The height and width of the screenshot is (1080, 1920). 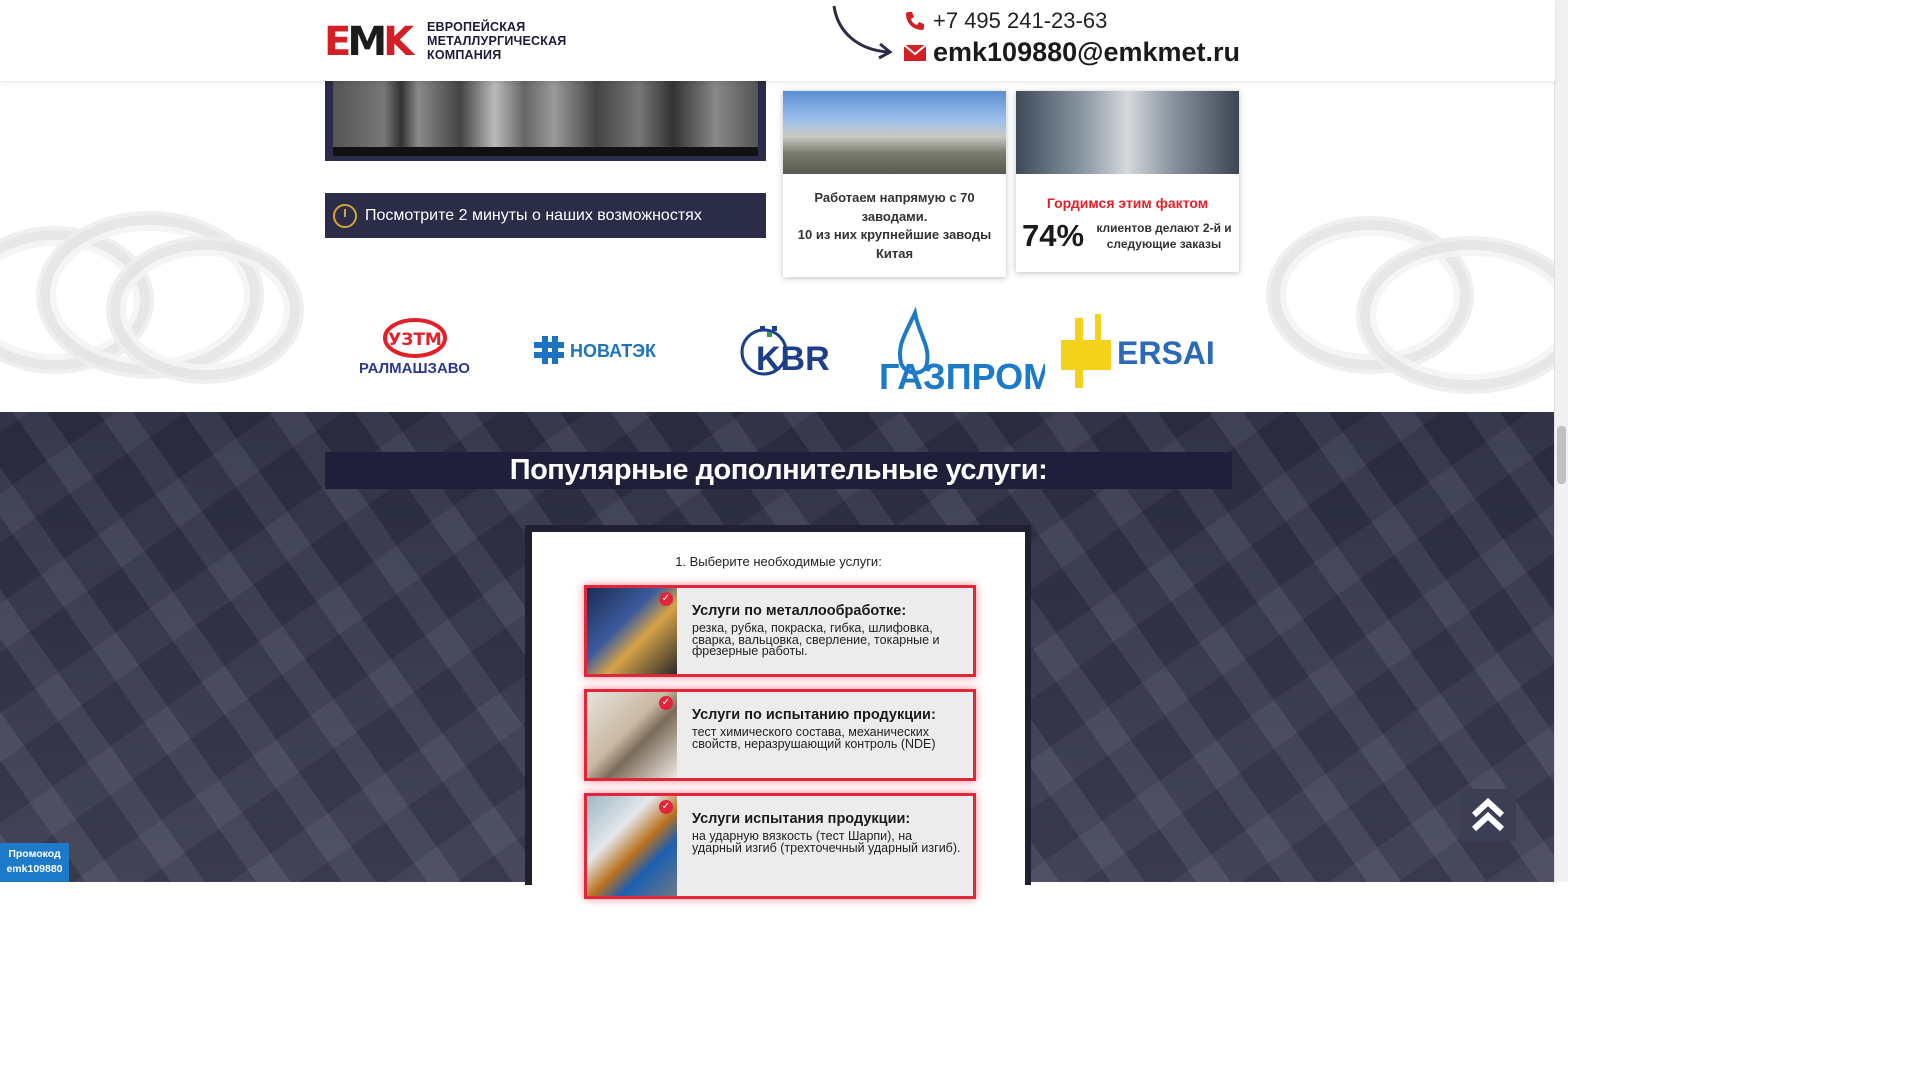 I want to click on step-label: 1. Выберите необходимые услуги:, so click(x=778, y=561).